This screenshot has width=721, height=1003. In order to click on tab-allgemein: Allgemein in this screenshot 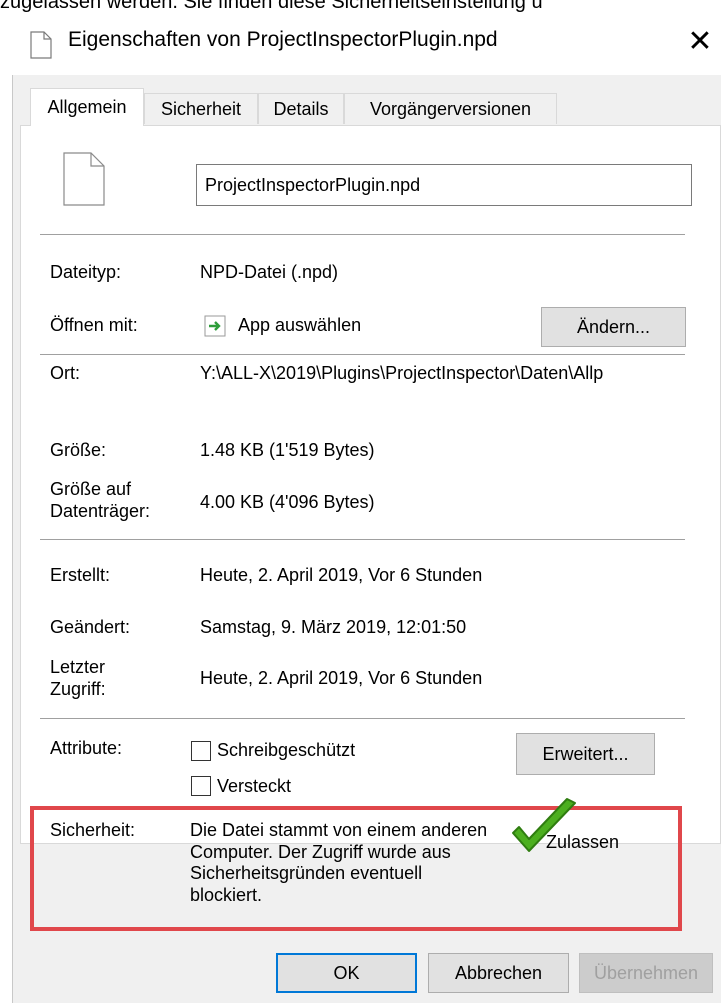, I will do `click(87, 107)`.